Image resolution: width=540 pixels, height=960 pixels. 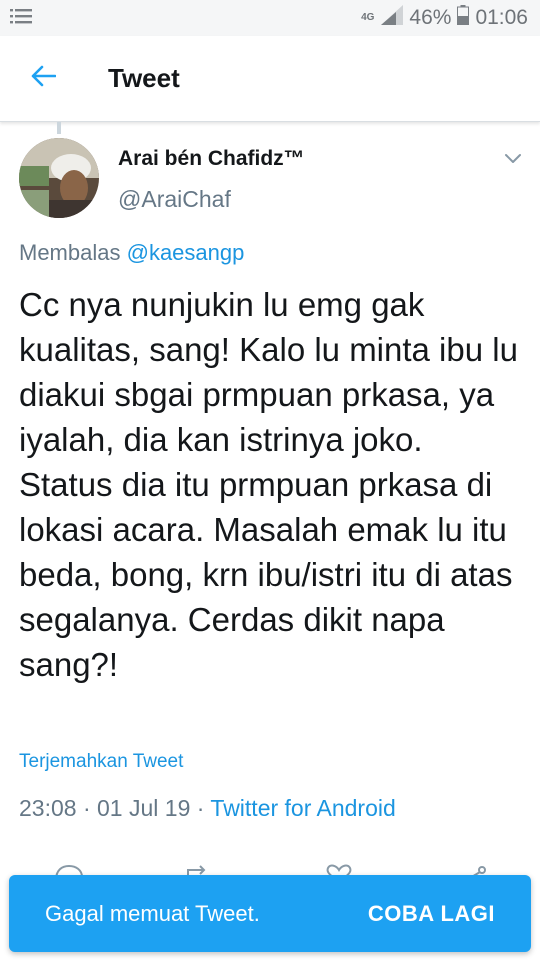 I want to click on error-snackbar: Gagal memuat Tweet. COBA LAGI, so click(x=270, y=913).